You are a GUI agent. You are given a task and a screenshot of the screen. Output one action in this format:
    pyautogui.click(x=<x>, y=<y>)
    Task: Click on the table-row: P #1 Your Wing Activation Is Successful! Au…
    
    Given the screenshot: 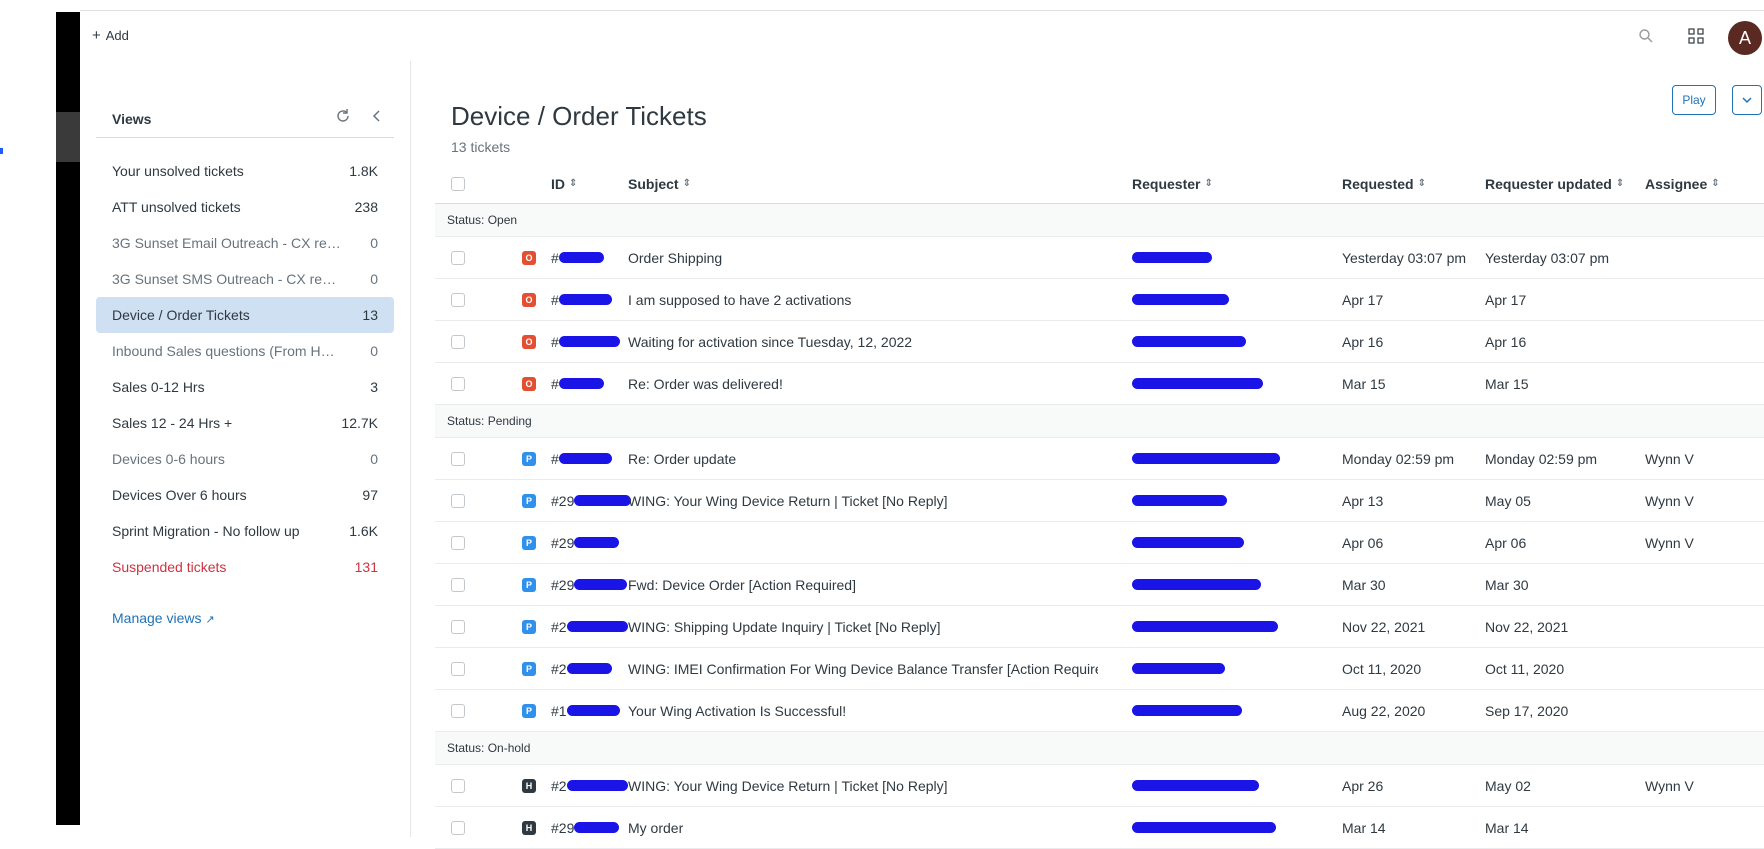 What is the action you would take?
    pyautogui.click(x=1099, y=711)
    